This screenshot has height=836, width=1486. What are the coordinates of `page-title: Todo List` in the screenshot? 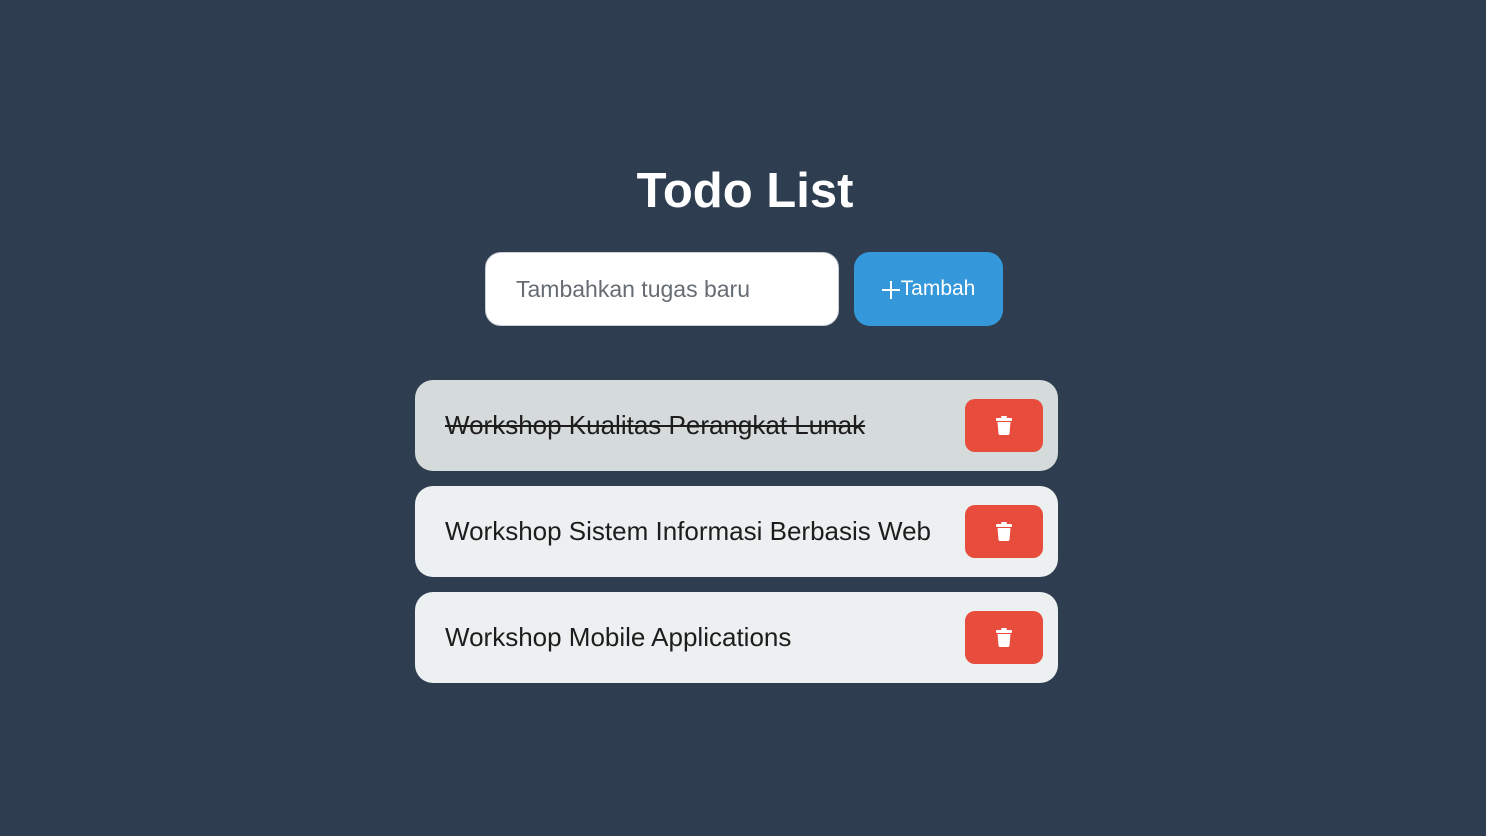 It's located at (745, 191).